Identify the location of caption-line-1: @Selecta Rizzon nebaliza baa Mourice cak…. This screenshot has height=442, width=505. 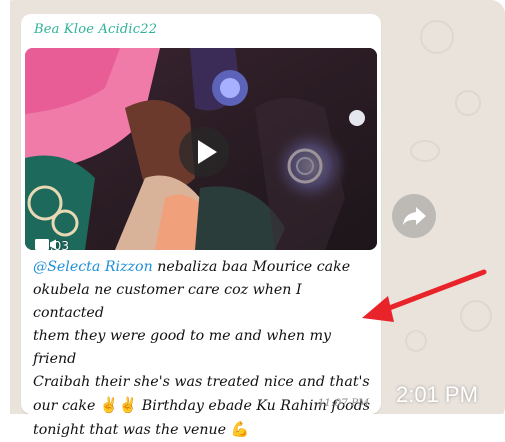
(203, 267).